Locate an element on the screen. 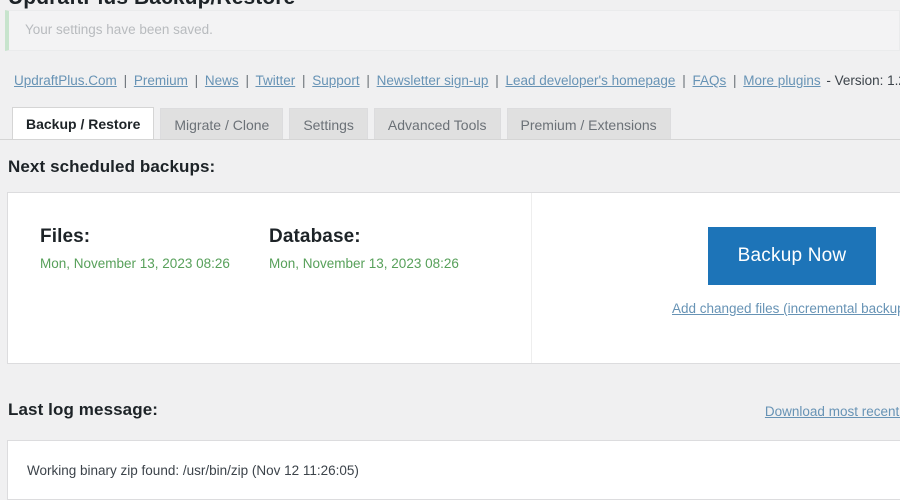 The image size is (900, 500). link-twitter: Twitter is located at coordinates (275, 80).